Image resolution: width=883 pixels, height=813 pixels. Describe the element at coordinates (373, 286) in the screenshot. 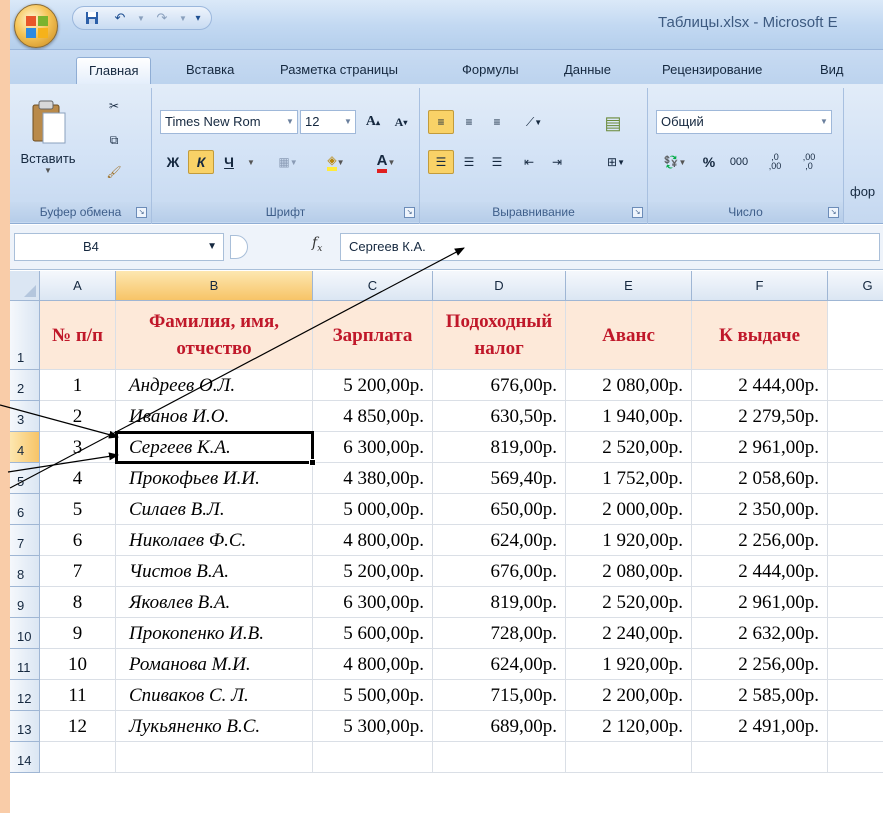

I see `column-header-c: C` at that location.